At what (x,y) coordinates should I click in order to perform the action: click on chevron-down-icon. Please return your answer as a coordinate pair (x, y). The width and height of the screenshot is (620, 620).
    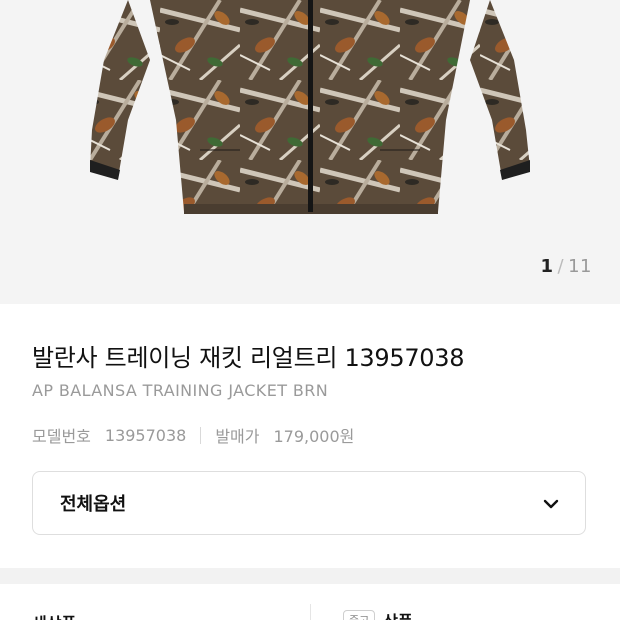
    Looking at the image, I should click on (551, 503).